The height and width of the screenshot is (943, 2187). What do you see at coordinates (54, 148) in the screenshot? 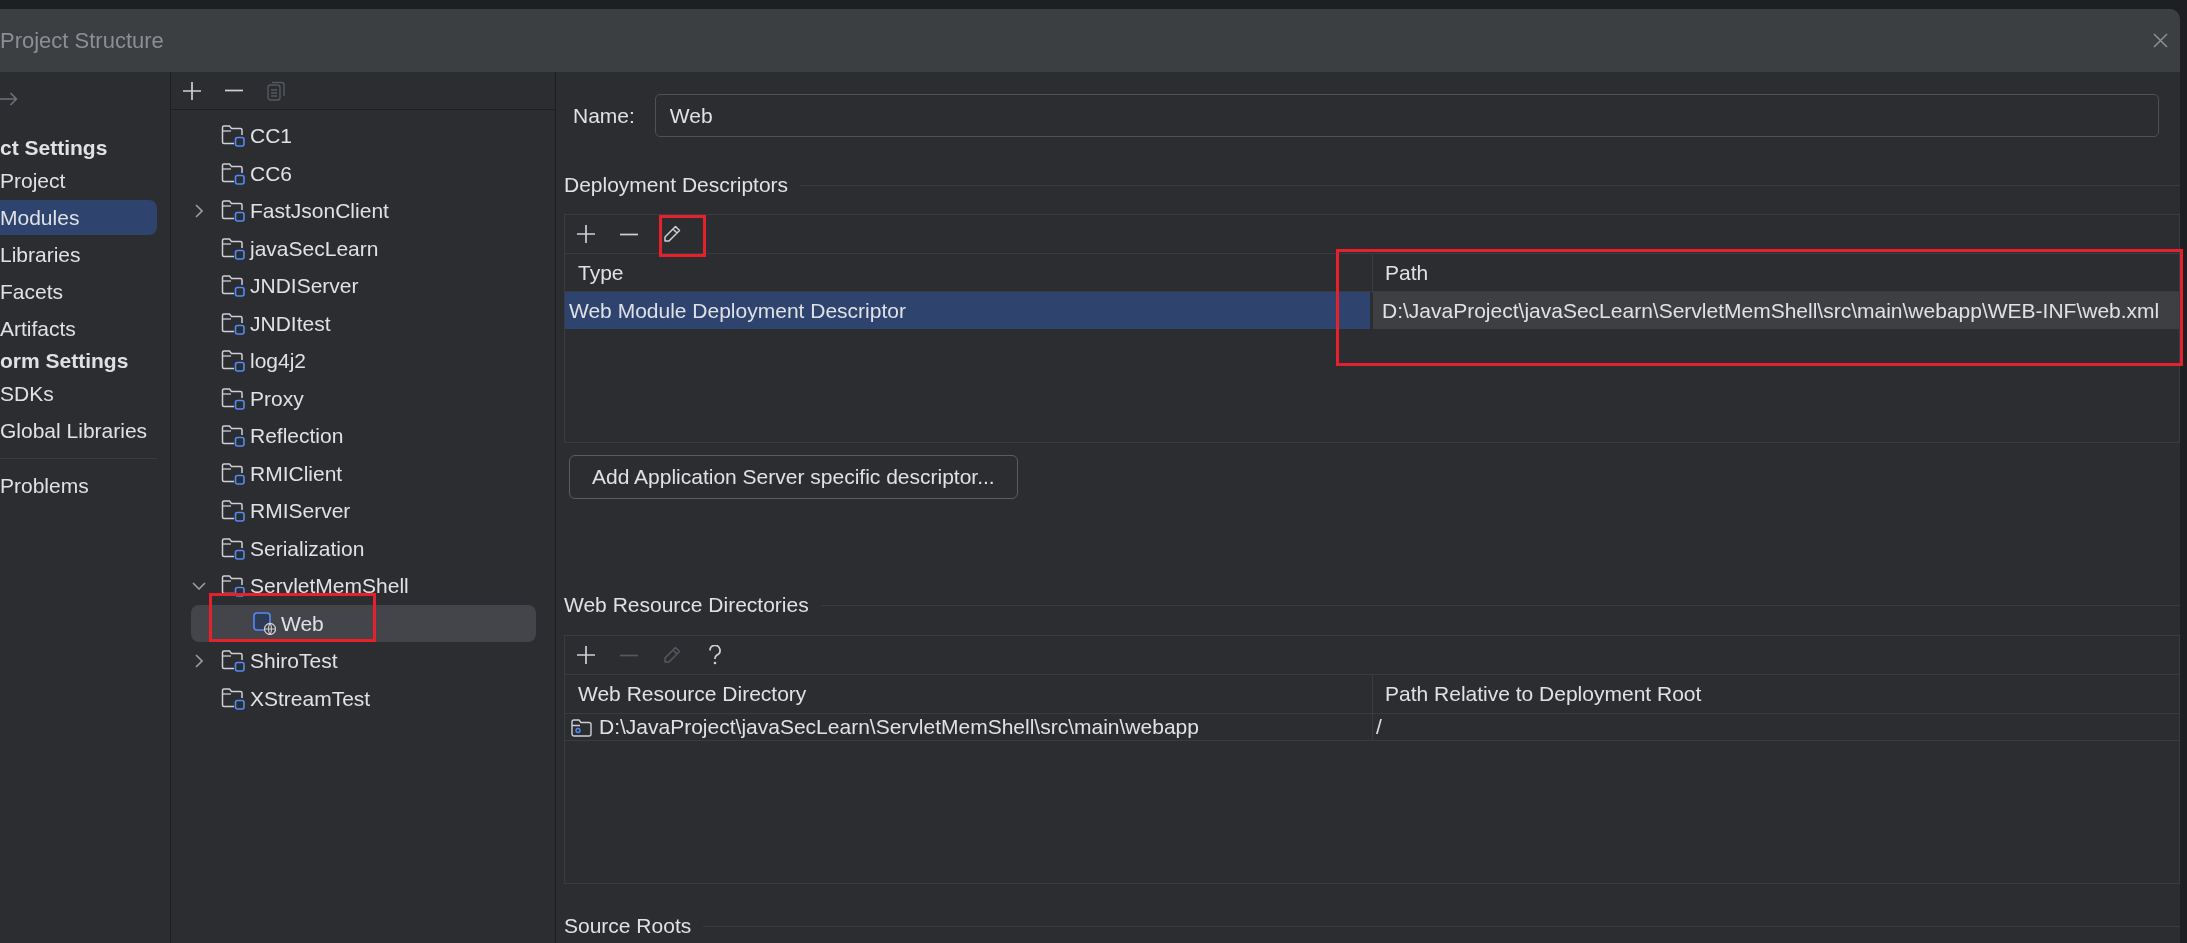
I see `sidebar-section-header: ct Settings` at bounding box center [54, 148].